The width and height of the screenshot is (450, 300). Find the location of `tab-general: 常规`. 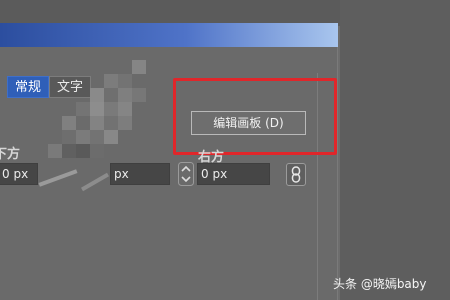

tab-general: 常规 is located at coordinates (28, 87).